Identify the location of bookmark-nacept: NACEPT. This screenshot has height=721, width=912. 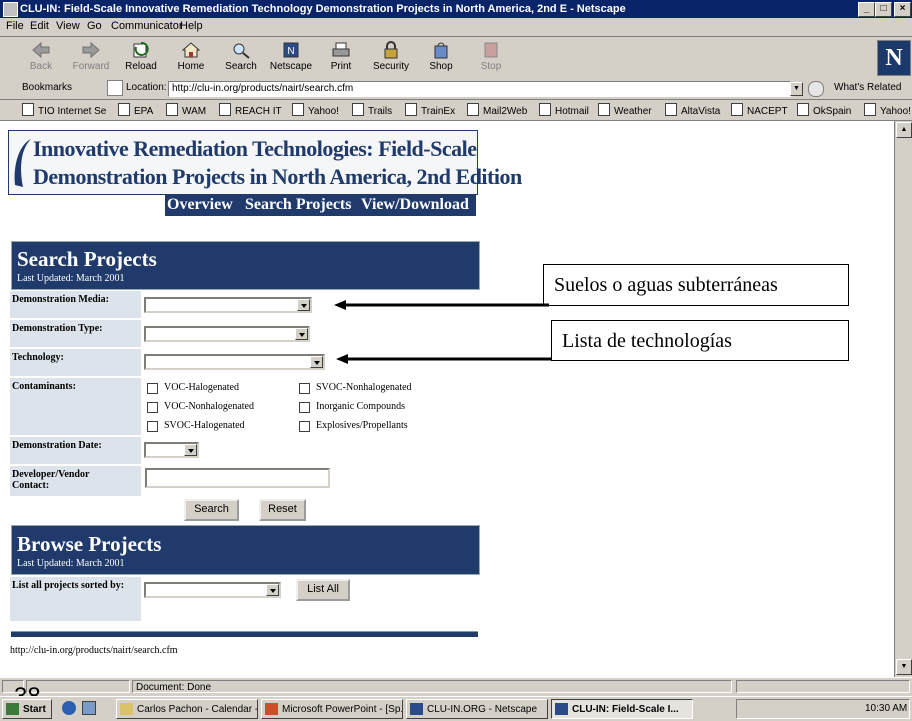
(759, 110).